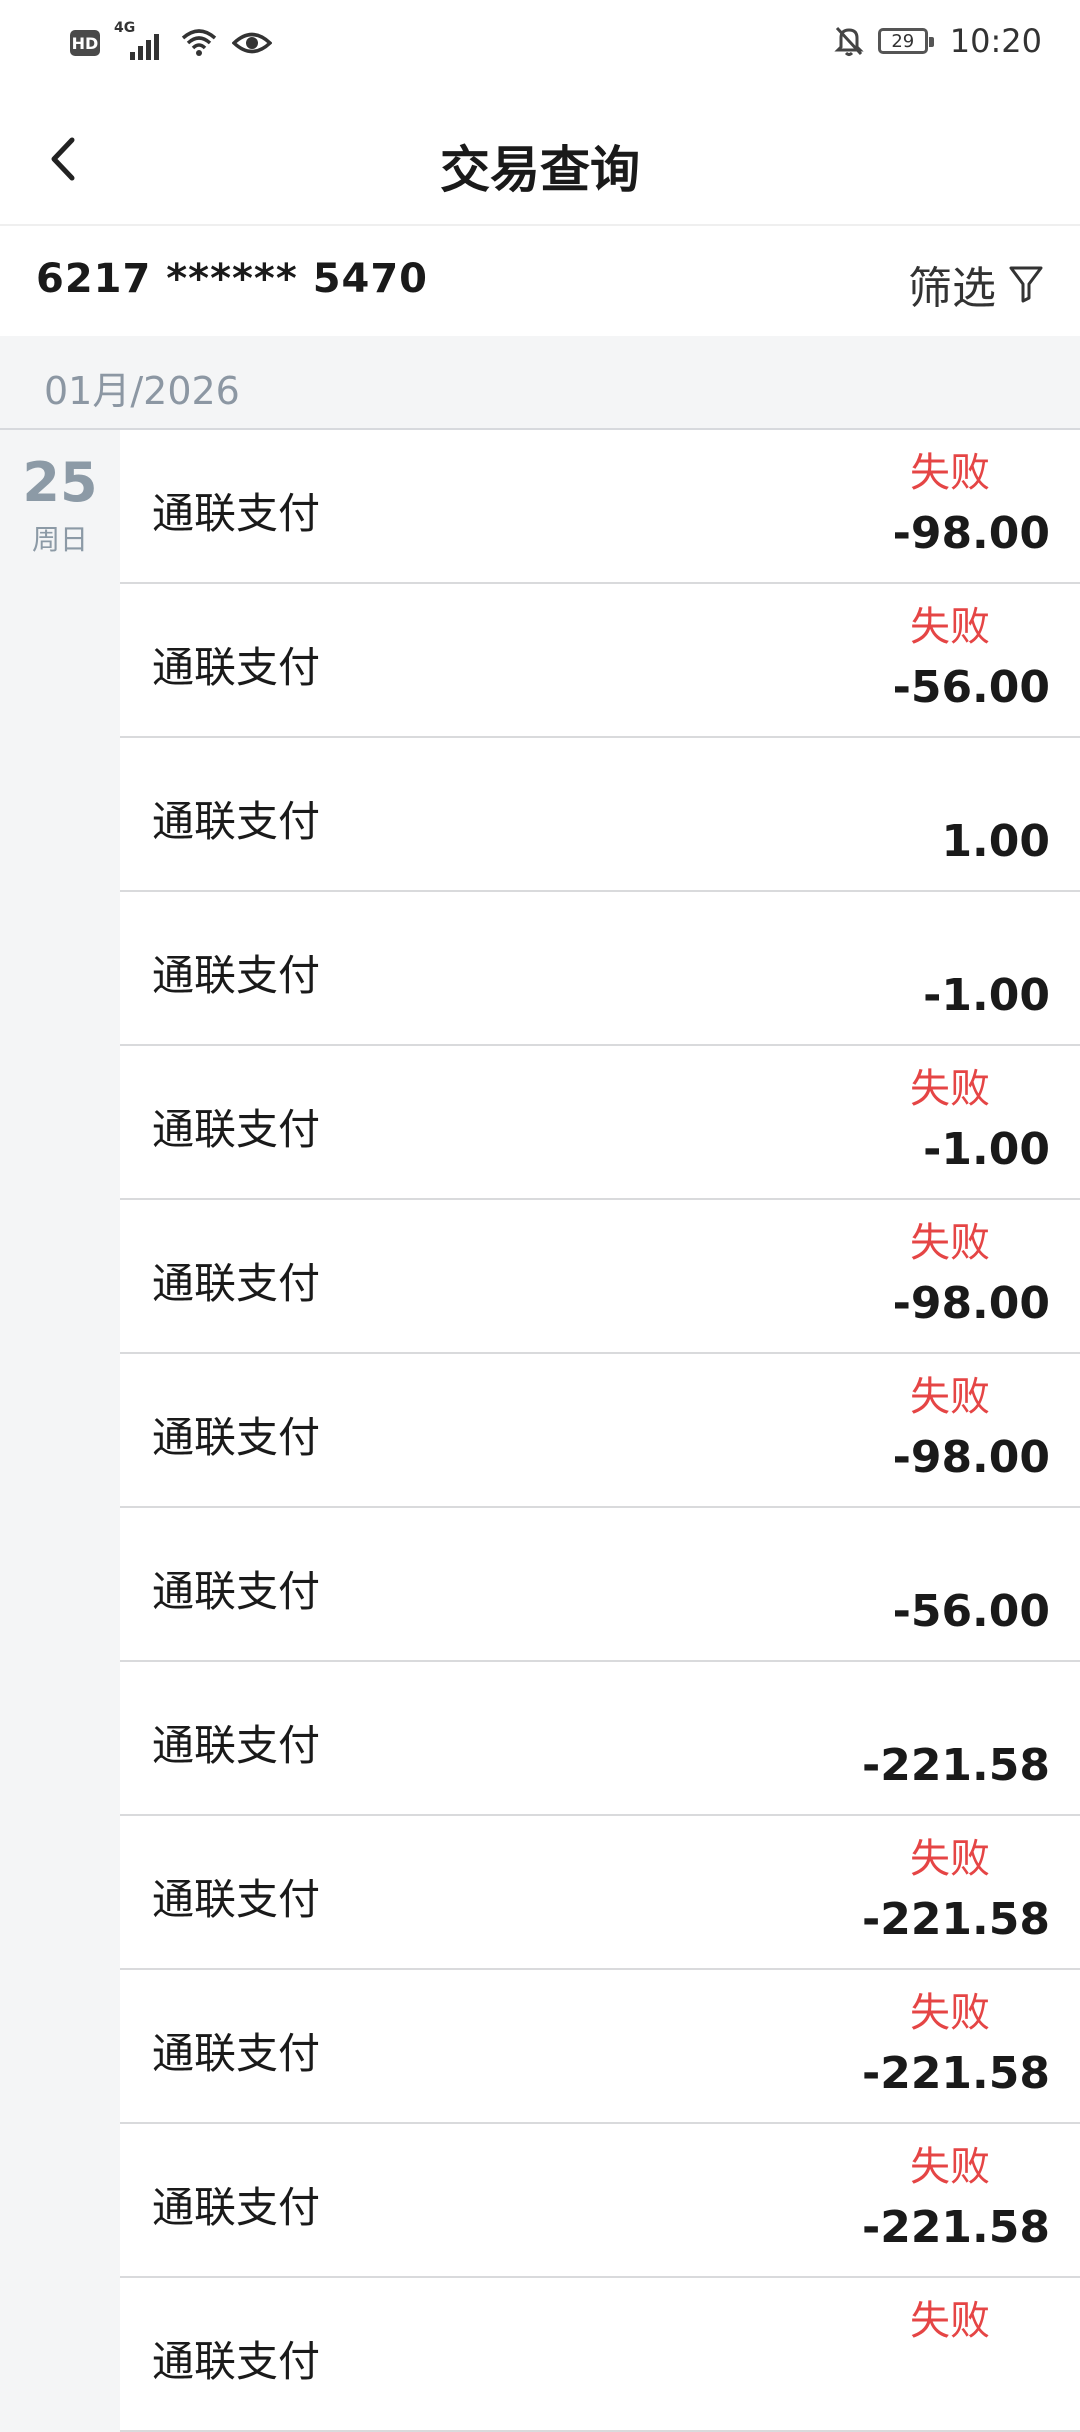 Image resolution: width=1080 pixels, height=2432 pixels. What do you see at coordinates (1026, 284) in the screenshot?
I see `filter-icon` at bounding box center [1026, 284].